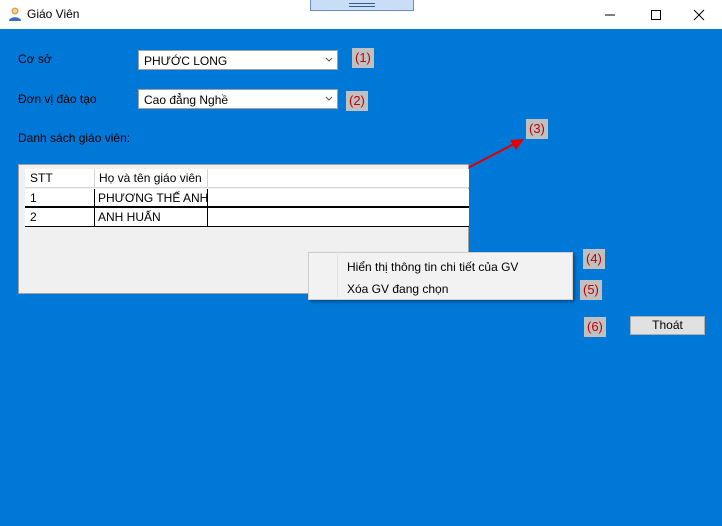 The image size is (722, 526). Describe the element at coordinates (53, 14) in the screenshot. I see `window-title: Giáo Viên` at that location.